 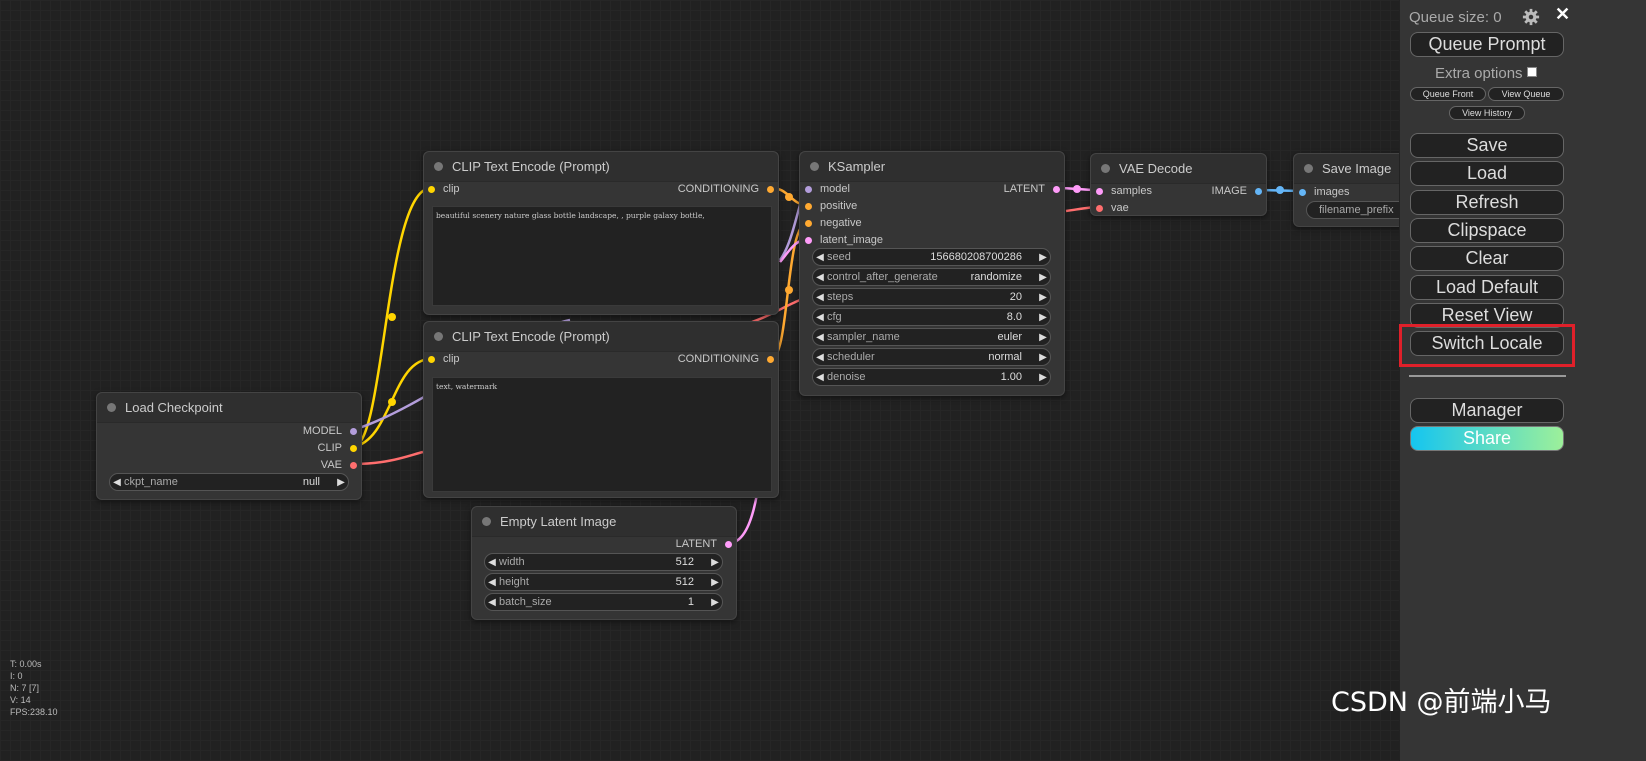 What do you see at coordinates (1487, 230) in the screenshot?
I see `clipspace-button: Clipspace` at bounding box center [1487, 230].